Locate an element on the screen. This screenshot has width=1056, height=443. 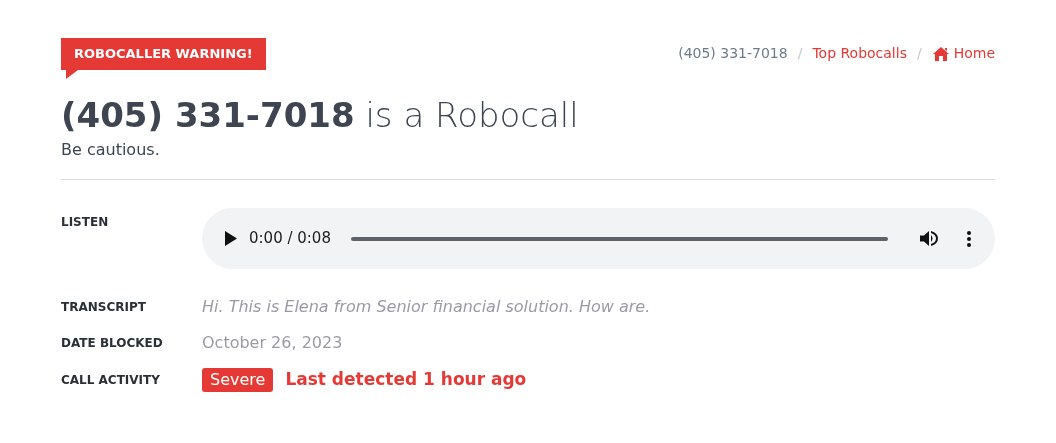
detail-label: TRANSCRIPT is located at coordinates (104, 307).